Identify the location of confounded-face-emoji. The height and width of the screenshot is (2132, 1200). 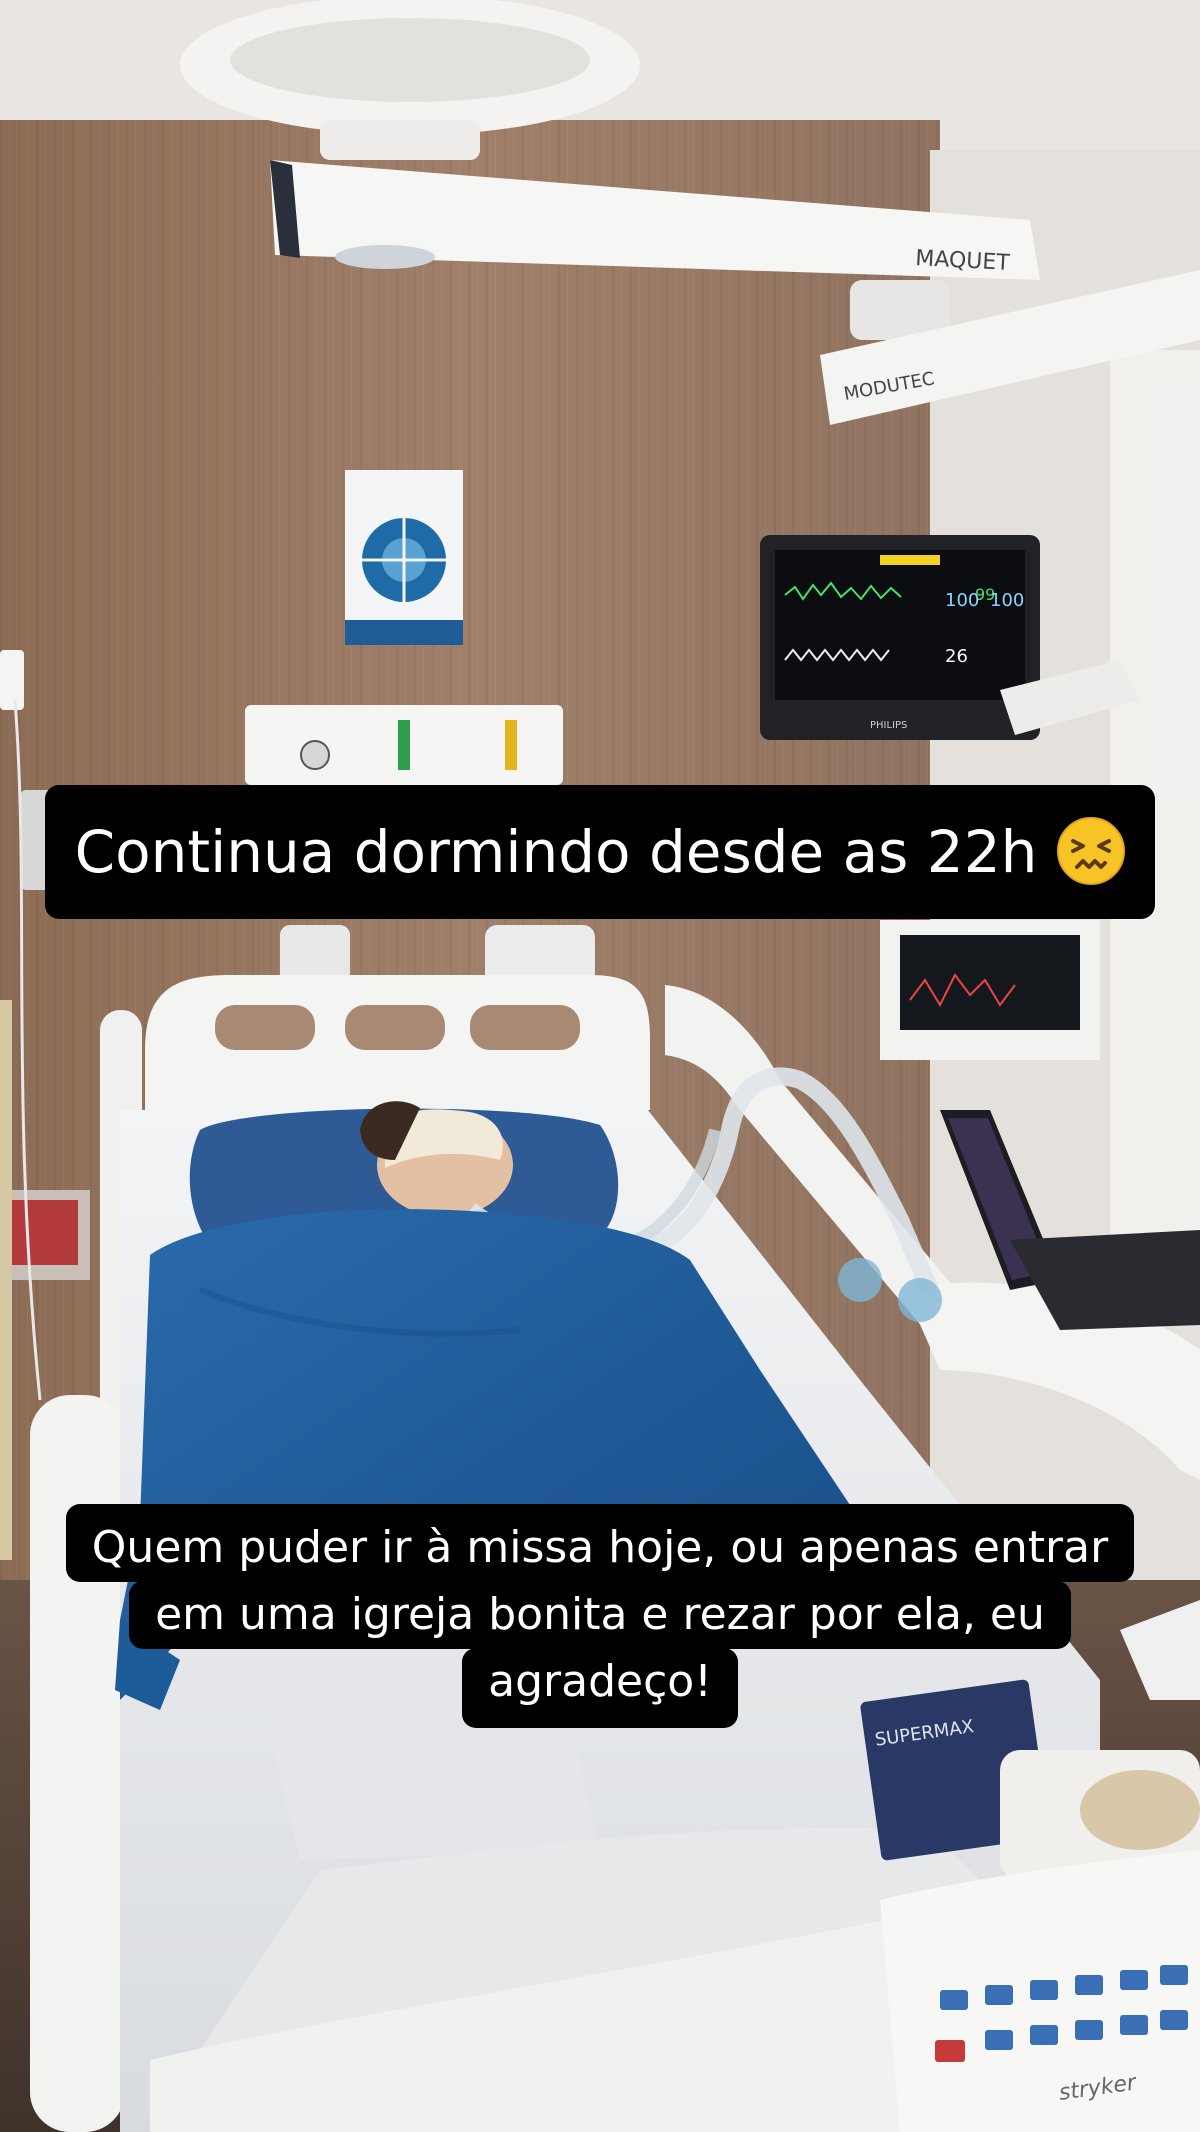
(1091, 850).